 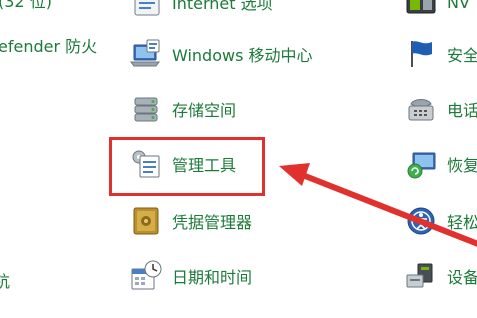 What do you see at coordinates (421, 54) in the screenshot?
I see `flag-icon` at bounding box center [421, 54].